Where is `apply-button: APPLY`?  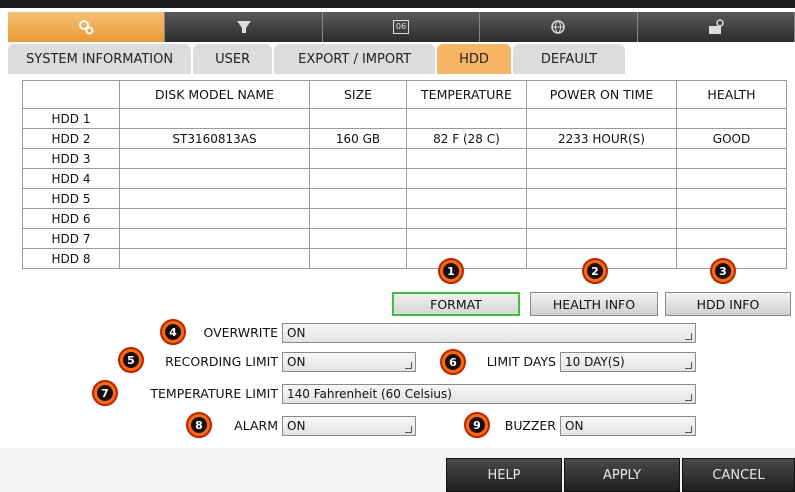 apply-button: APPLY is located at coordinates (622, 475).